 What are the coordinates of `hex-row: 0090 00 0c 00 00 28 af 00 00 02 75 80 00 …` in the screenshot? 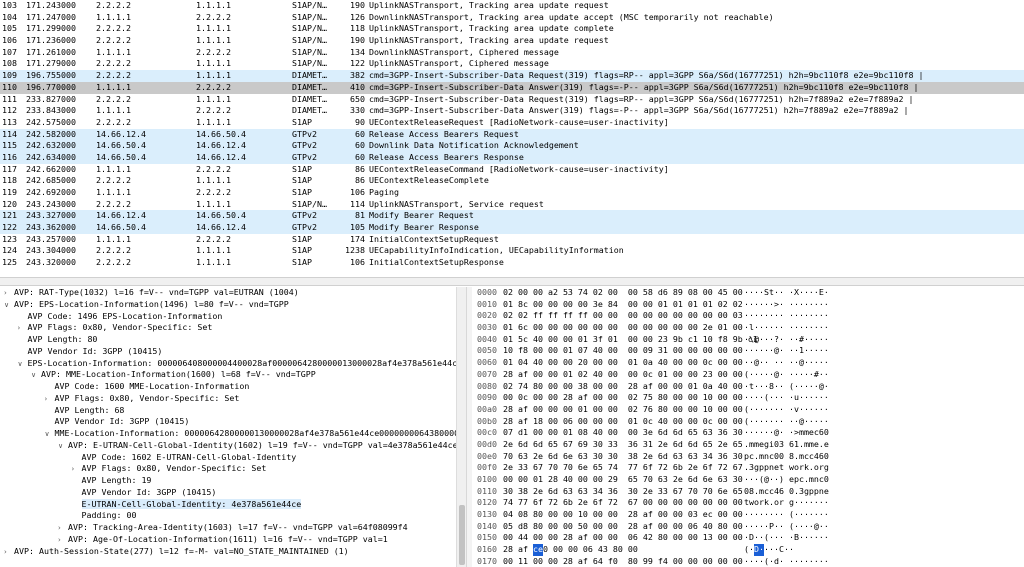 It's located at (748, 398).